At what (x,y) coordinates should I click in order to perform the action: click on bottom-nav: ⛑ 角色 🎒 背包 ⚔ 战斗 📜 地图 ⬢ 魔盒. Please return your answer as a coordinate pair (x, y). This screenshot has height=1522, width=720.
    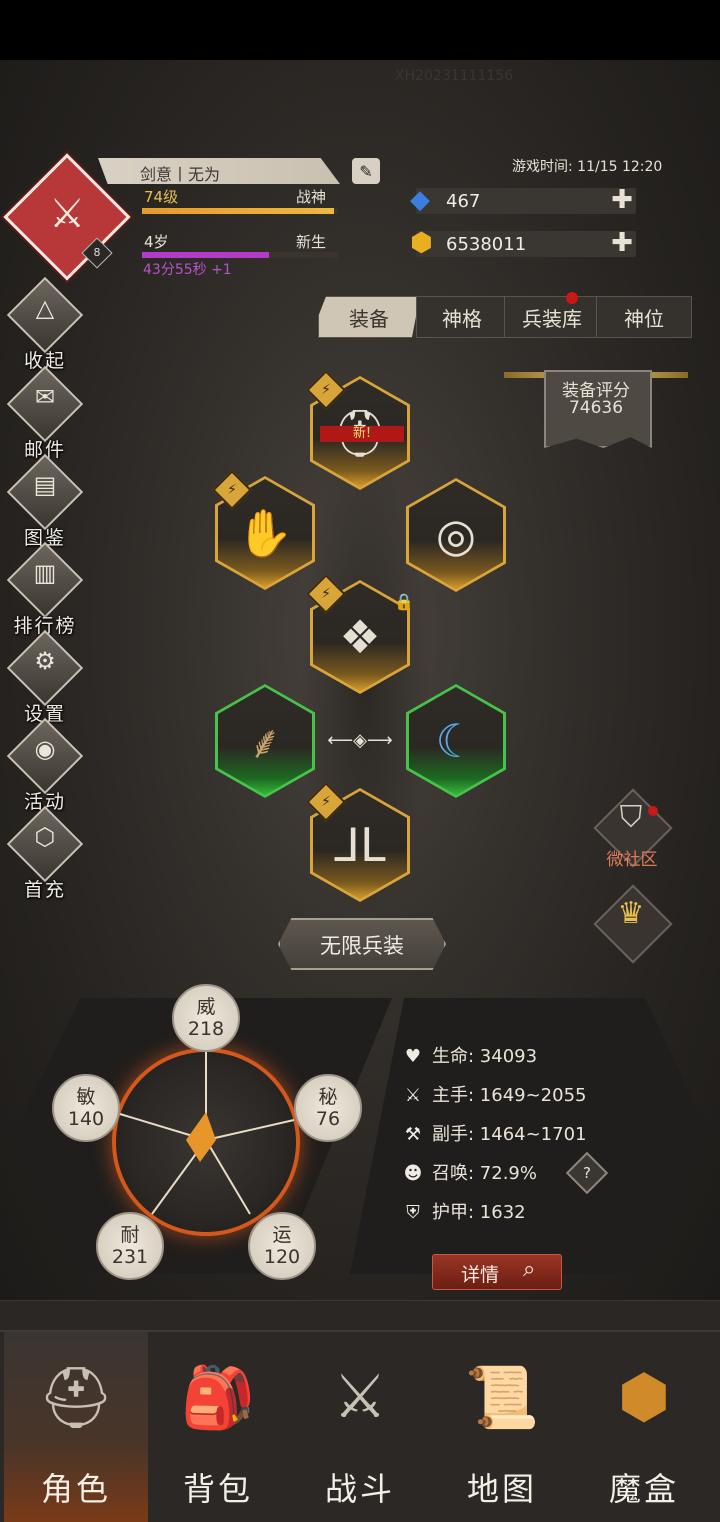
    Looking at the image, I should click on (360, 1426).